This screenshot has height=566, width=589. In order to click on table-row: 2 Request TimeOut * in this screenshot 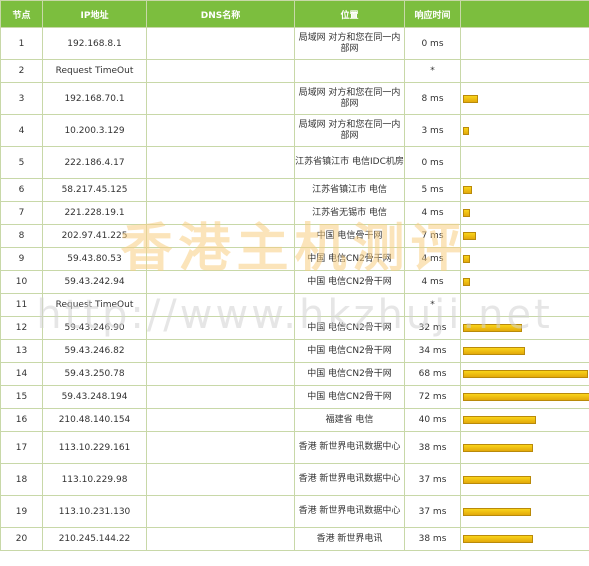, I will do `click(294, 71)`.